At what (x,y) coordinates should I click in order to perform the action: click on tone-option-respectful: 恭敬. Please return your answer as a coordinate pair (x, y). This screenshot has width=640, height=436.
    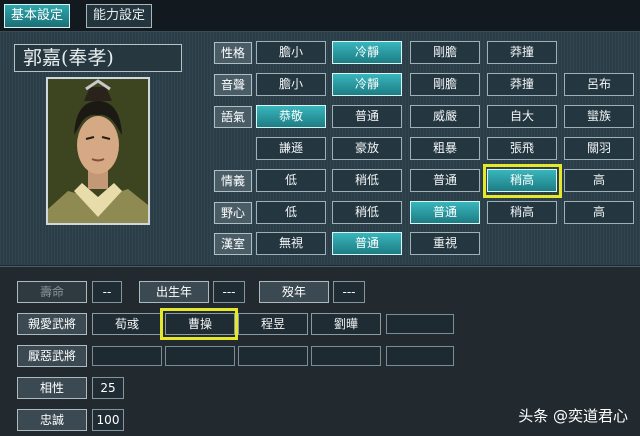
    Looking at the image, I should click on (291, 116).